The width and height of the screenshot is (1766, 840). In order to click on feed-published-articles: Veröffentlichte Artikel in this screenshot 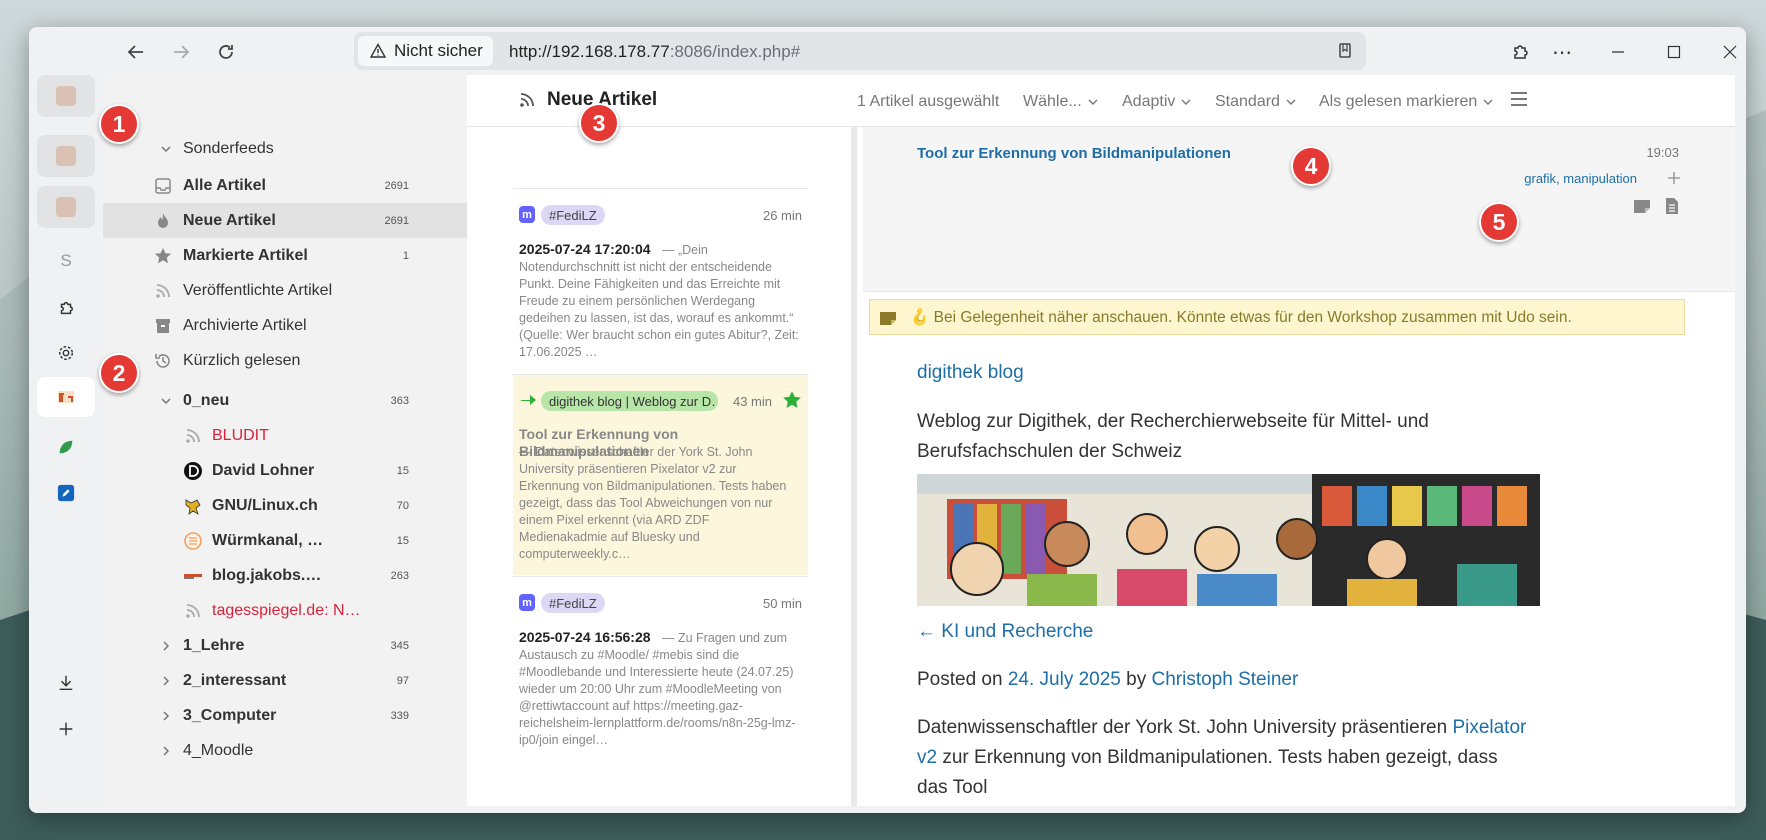, I will do `click(285, 290)`.